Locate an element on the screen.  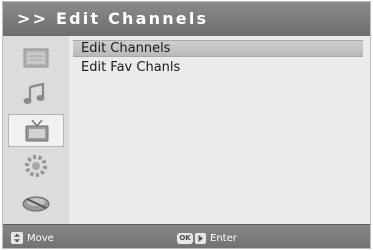
sidebar-item-music is located at coordinates (36, 94).